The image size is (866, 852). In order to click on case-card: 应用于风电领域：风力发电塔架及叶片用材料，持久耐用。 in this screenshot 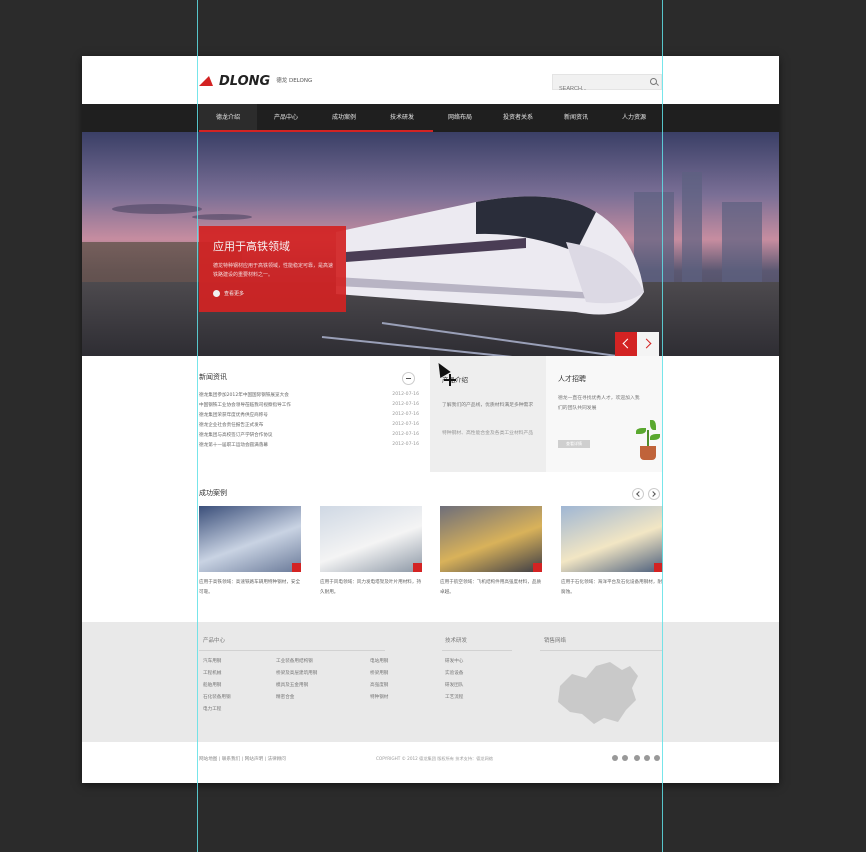, I will do `click(371, 552)`.